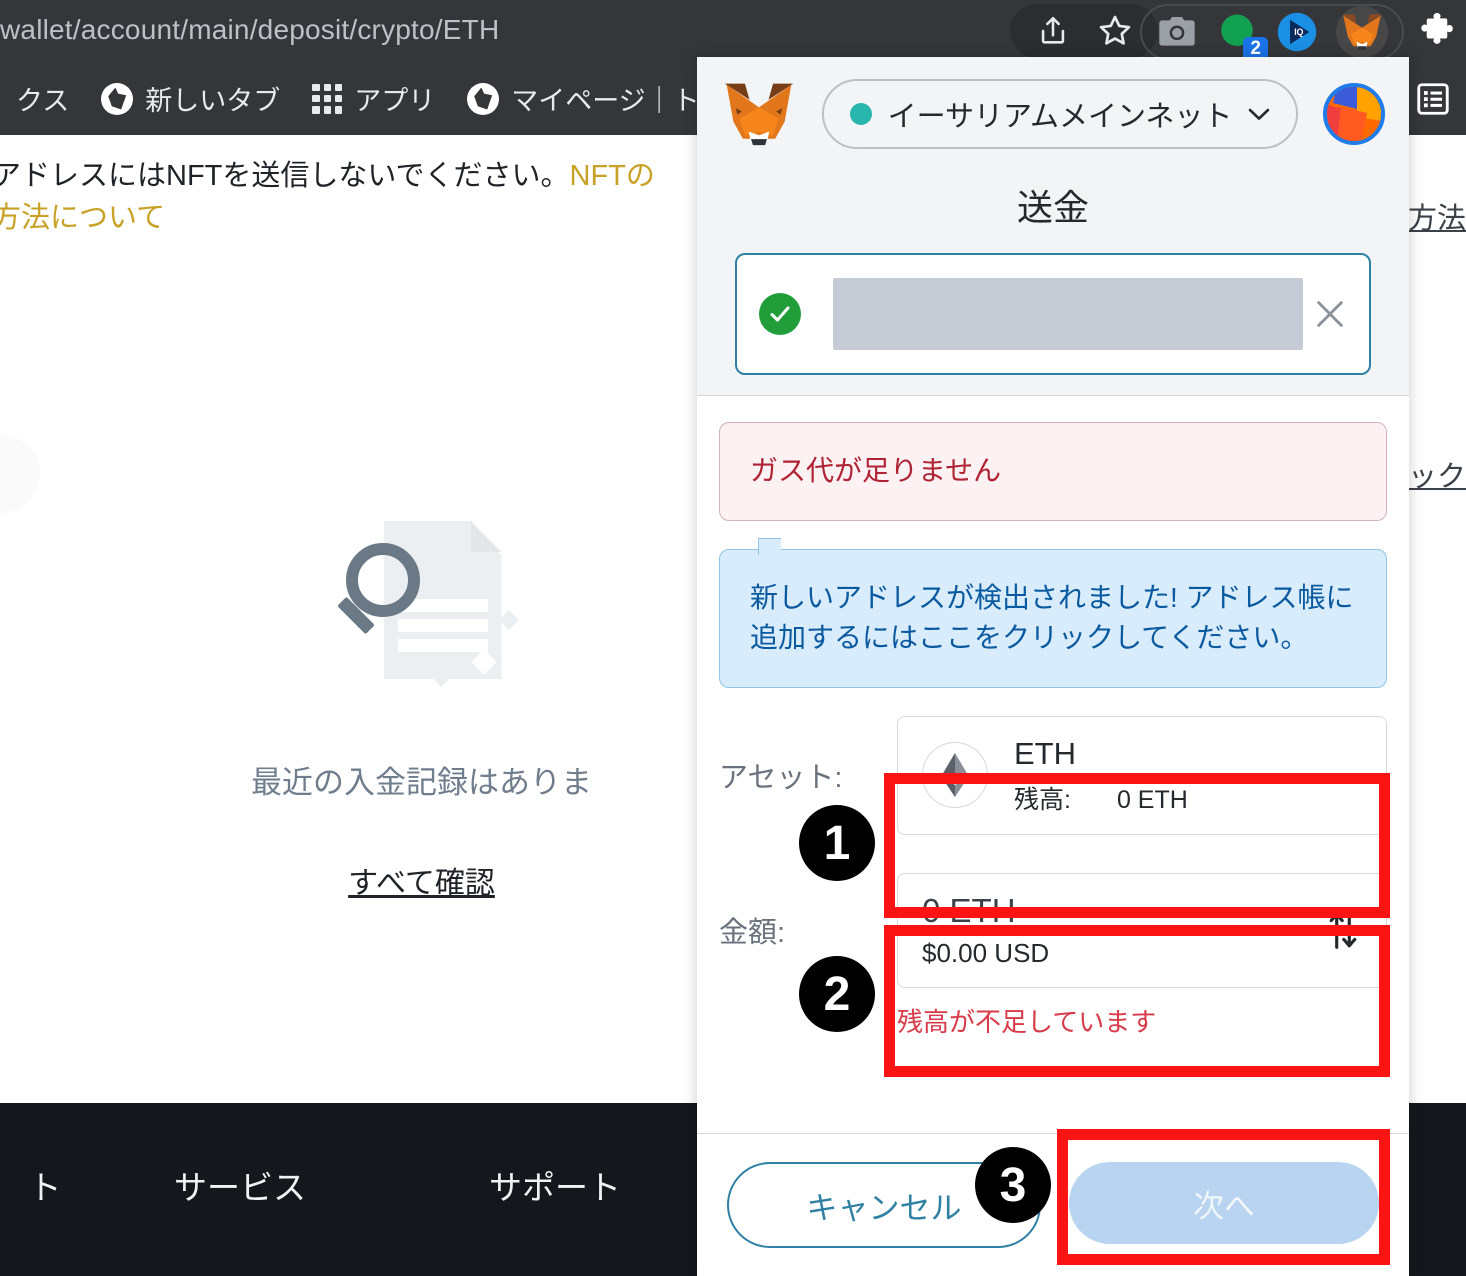 Image resolution: width=1466 pixels, height=1276 pixels. What do you see at coordinates (1177, 32) in the screenshot?
I see `camera-icon` at bounding box center [1177, 32].